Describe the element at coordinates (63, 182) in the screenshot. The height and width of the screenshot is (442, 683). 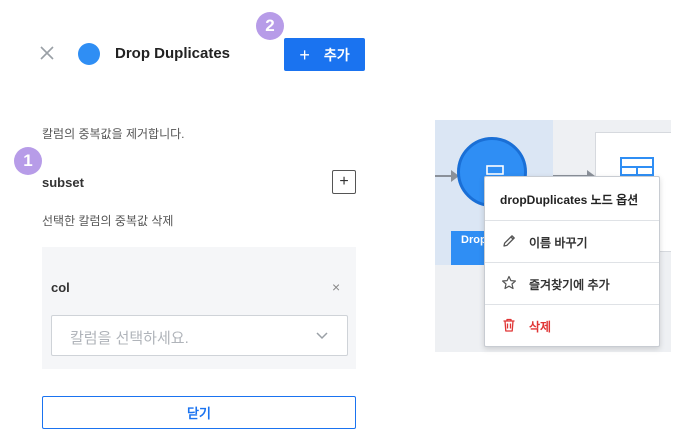
I see `subset-label: subset` at that location.